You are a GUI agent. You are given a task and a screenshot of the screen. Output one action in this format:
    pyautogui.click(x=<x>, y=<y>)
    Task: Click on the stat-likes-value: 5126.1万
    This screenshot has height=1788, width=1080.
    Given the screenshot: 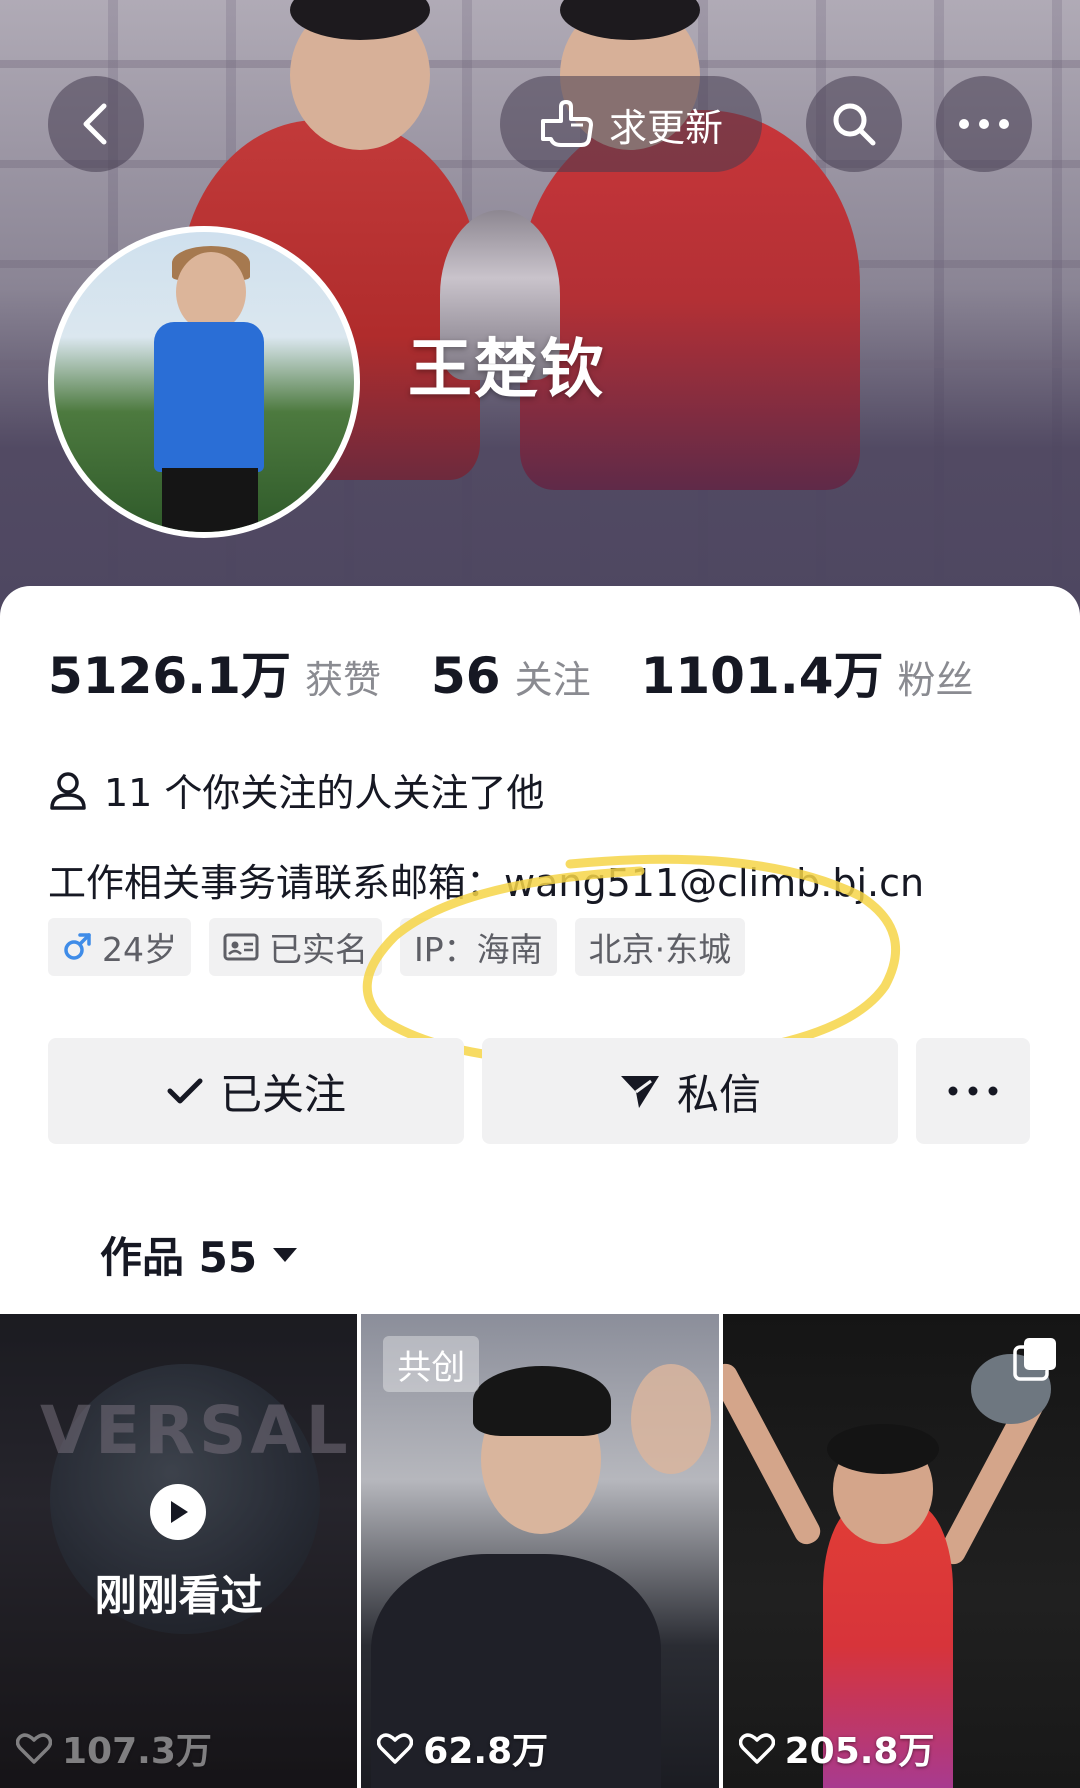 What is the action you would take?
    pyautogui.click(x=169, y=676)
    